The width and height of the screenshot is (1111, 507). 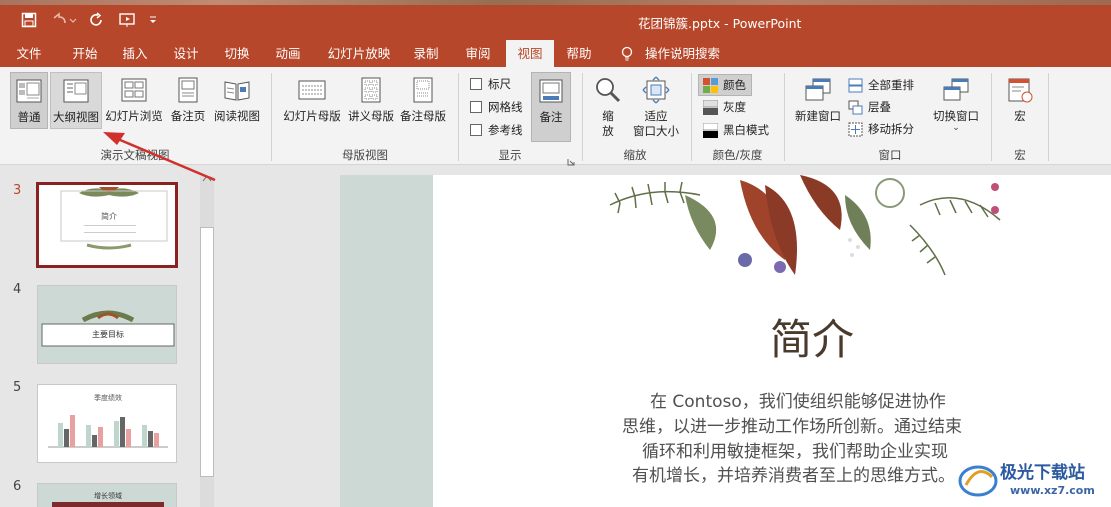 I want to click on reading-view-icon, so click(x=237, y=90).